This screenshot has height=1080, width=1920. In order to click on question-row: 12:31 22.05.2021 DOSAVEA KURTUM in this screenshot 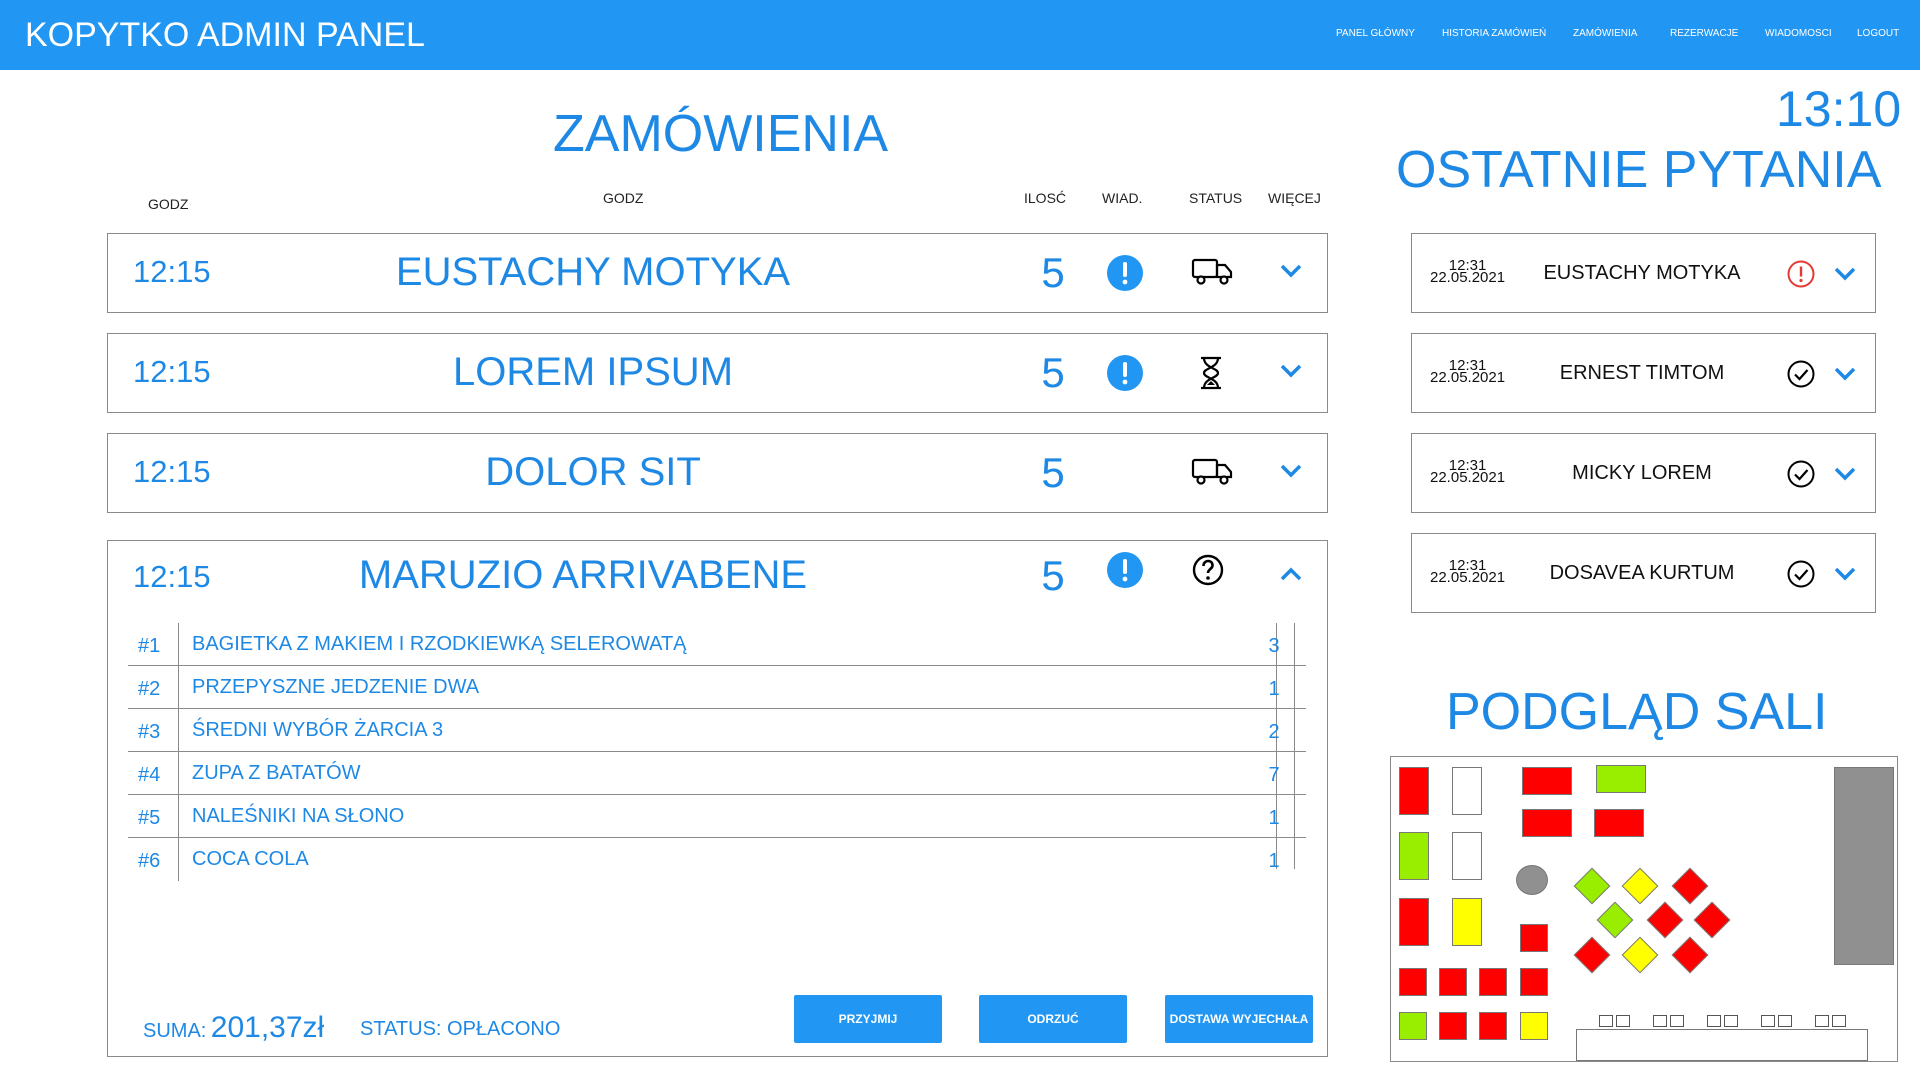, I will do `click(1643, 573)`.